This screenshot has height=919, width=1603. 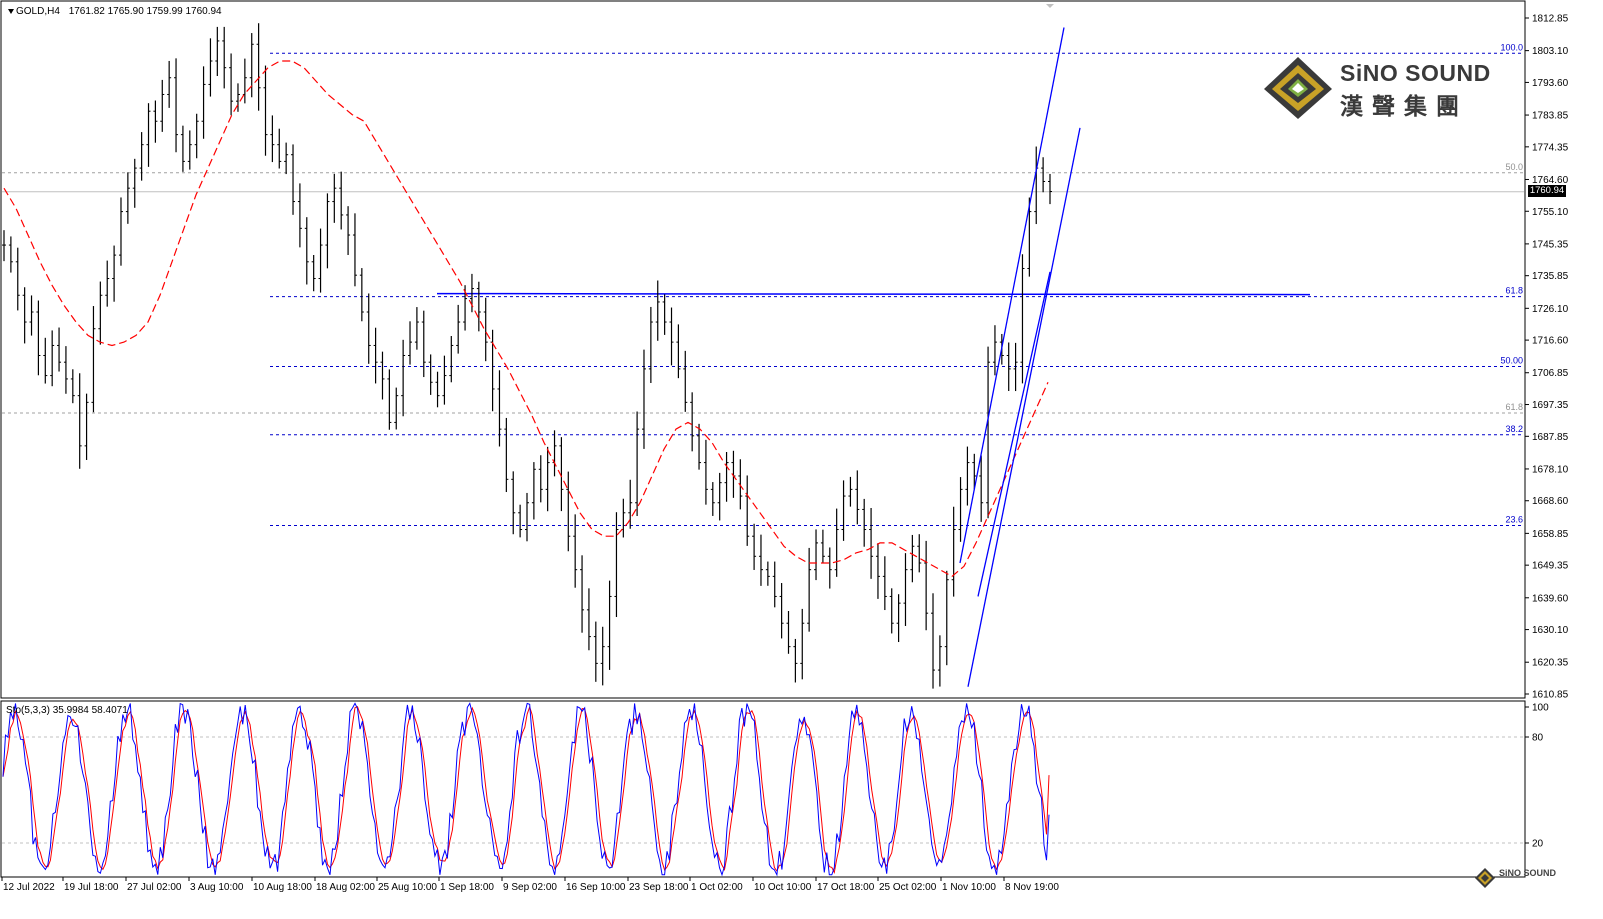 What do you see at coordinates (526, 789) in the screenshot?
I see `stochastic-oscillator` at bounding box center [526, 789].